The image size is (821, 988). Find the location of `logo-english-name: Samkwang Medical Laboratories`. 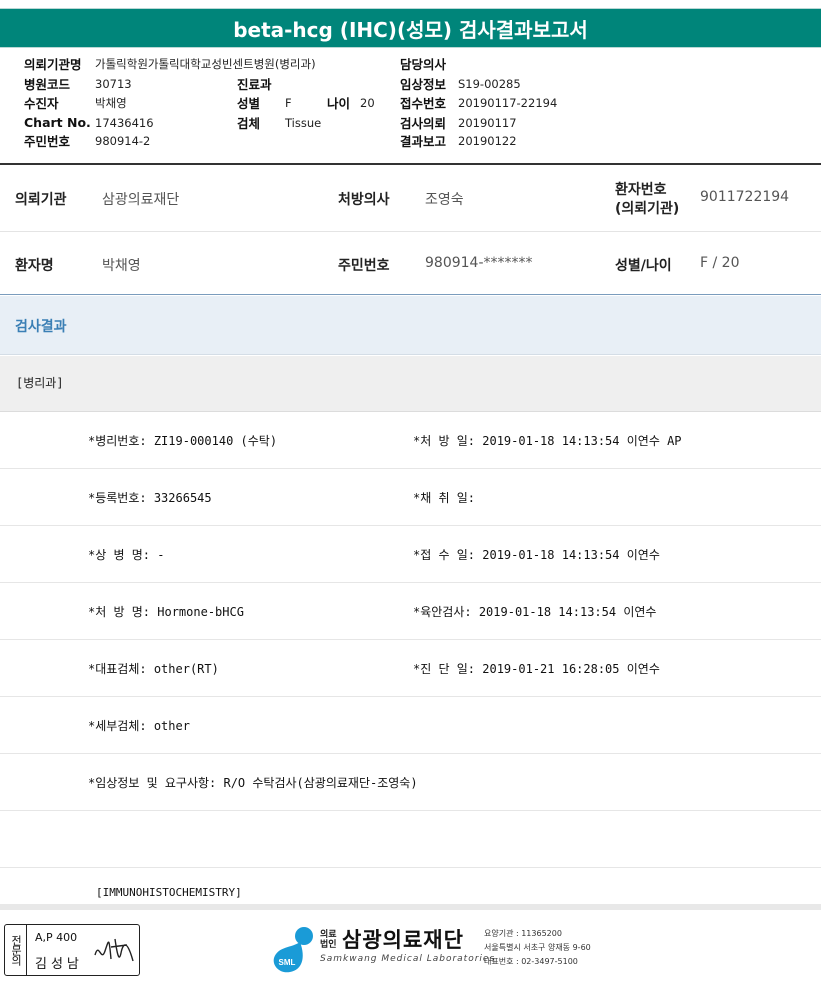

logo-english-name: Samkwang Medical Laboratories is located at coordinates (408, 959).